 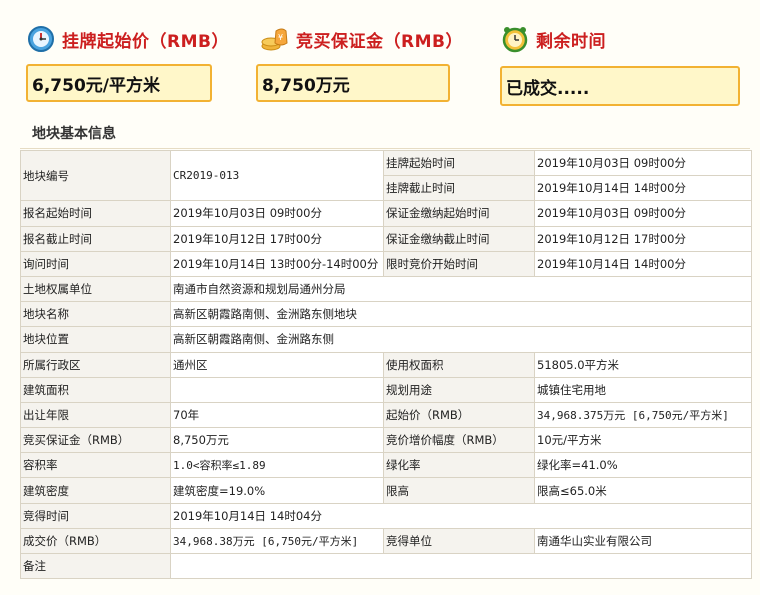 I want to click on table-row: 备注, so click(x=386, y=566).